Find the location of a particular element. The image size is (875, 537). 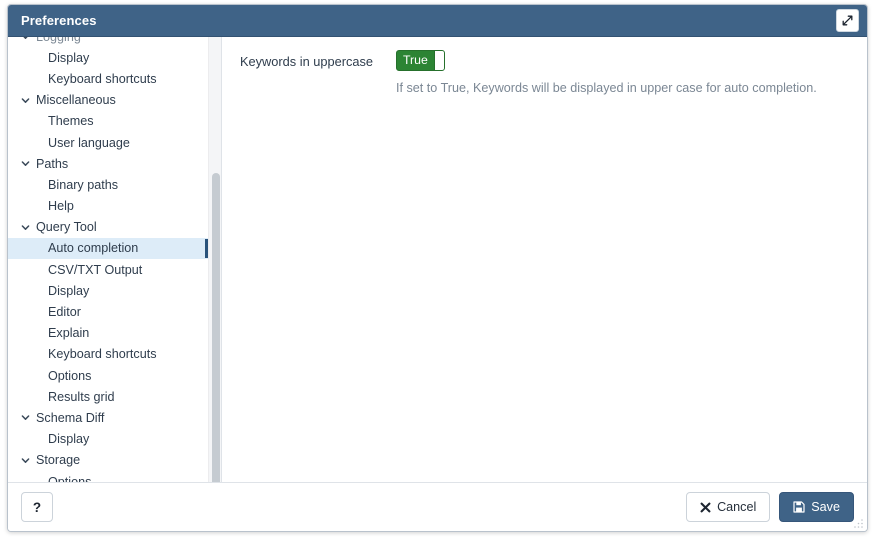

maximize-button is located at coordinates (847, 20).